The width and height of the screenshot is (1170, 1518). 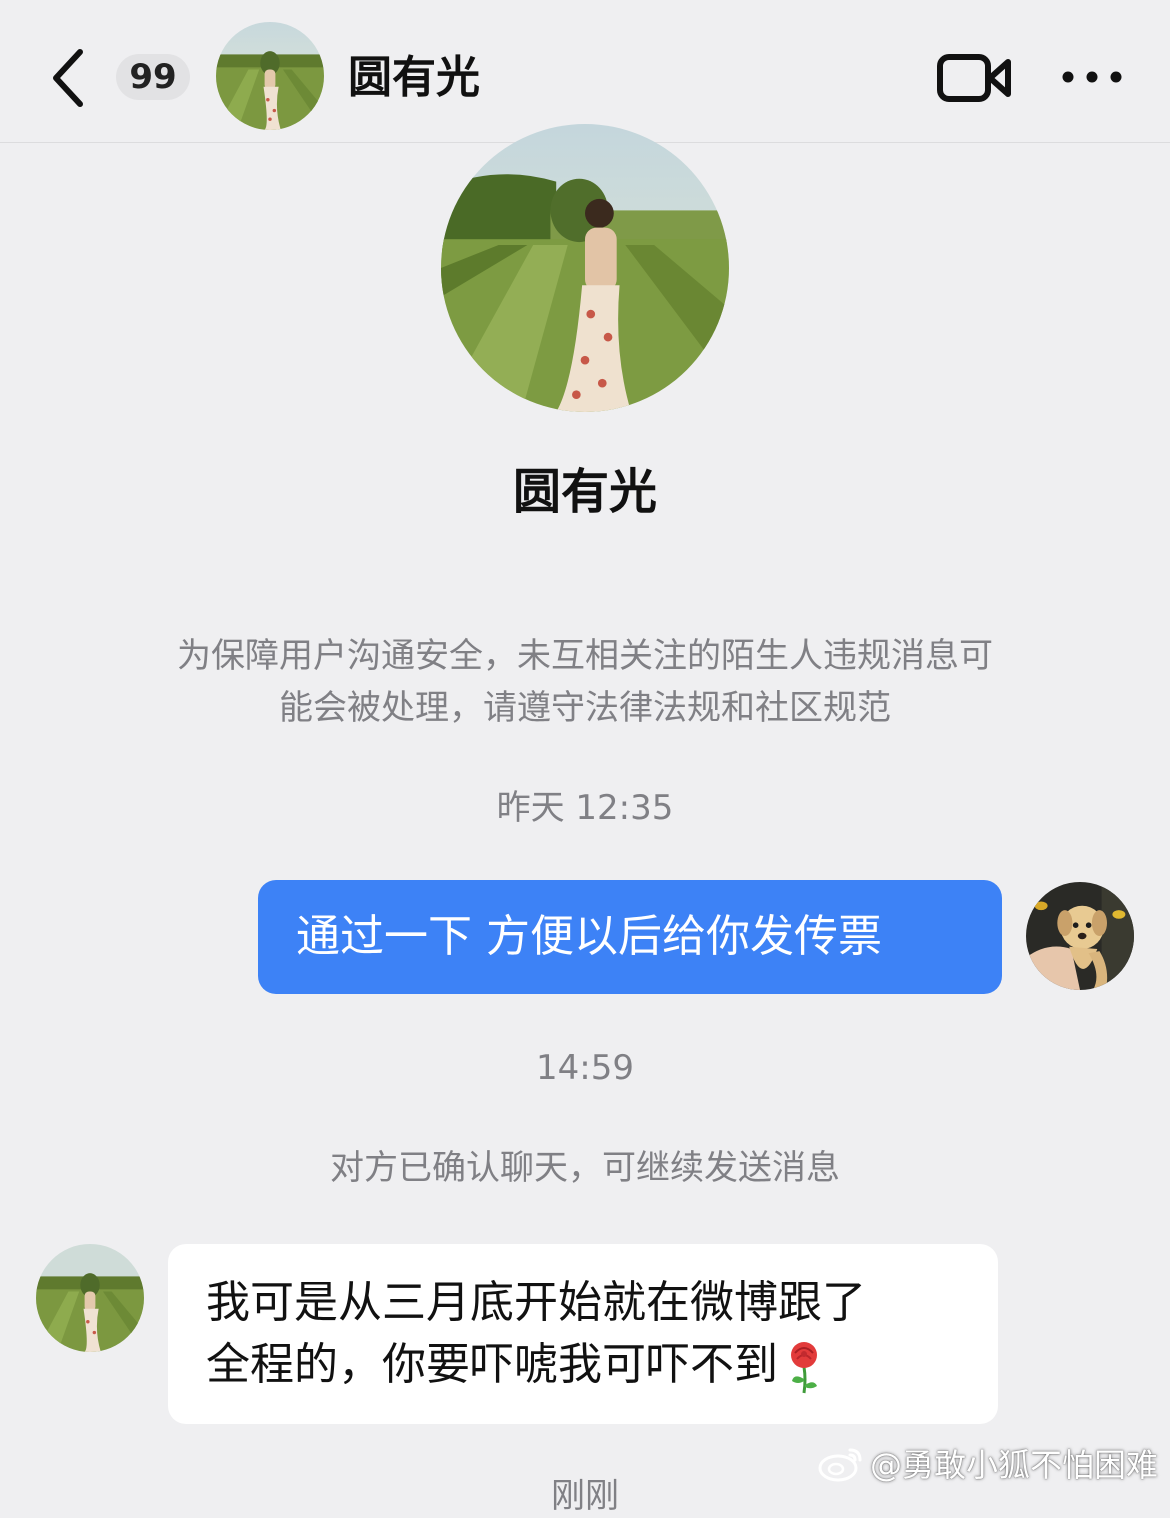 I want to click on video-call-icon, so click(x=974, y=78).